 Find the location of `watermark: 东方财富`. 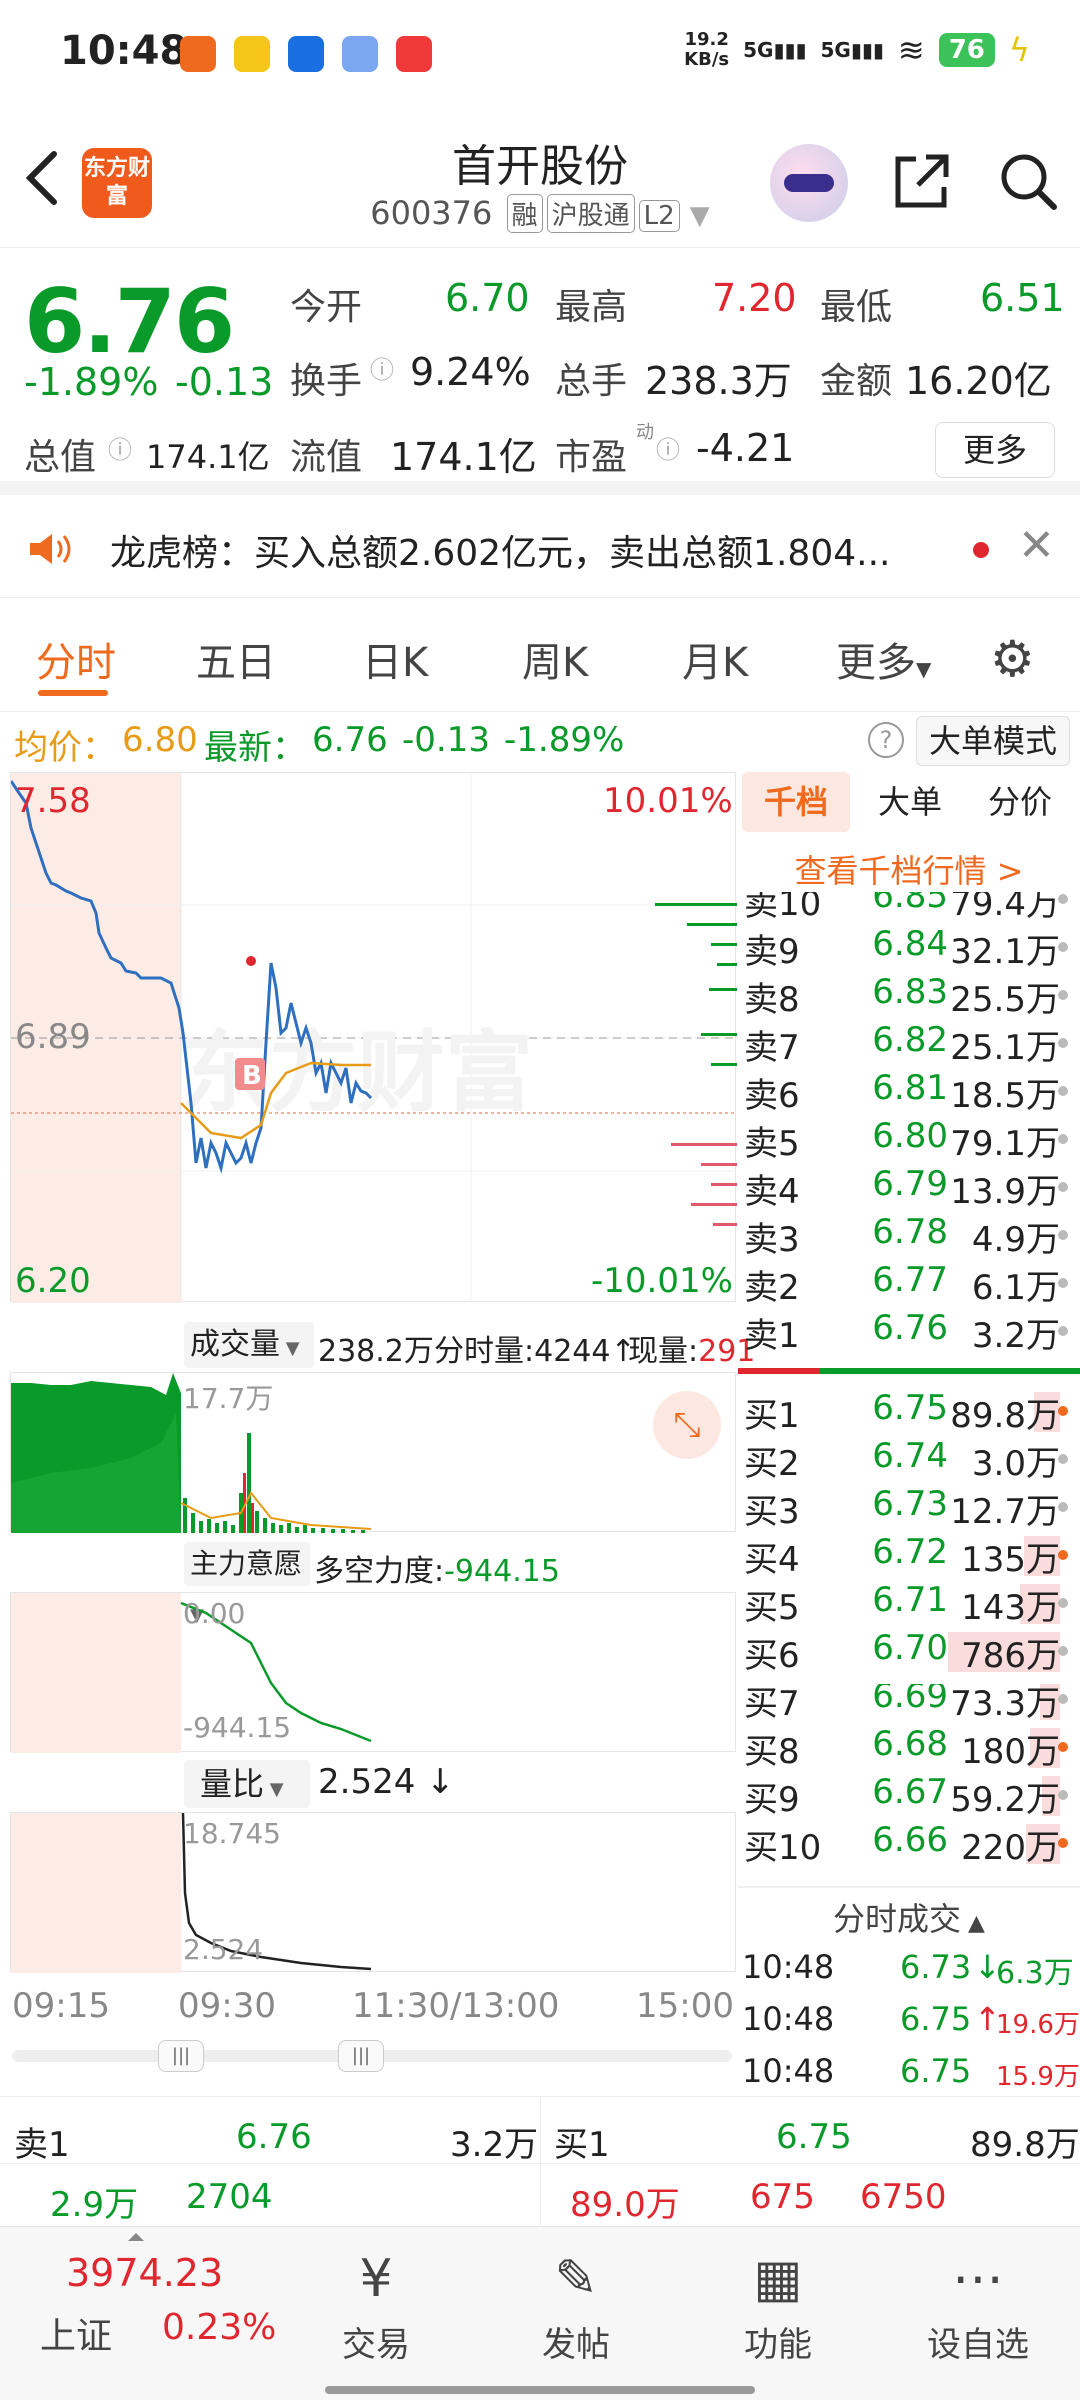

watermark: 东方财富 is located at coordinates (357, 1072).